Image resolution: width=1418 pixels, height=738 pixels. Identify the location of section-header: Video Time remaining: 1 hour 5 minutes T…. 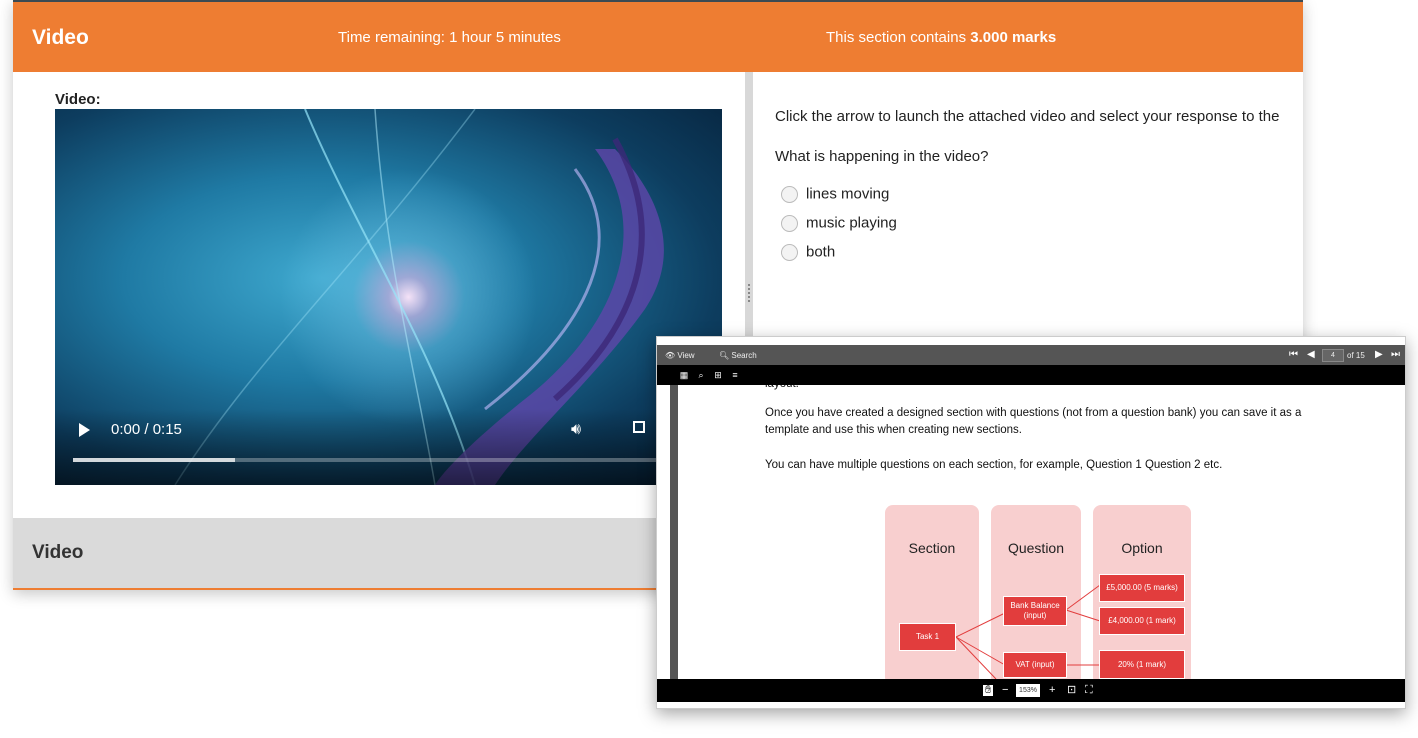
(658, 36).